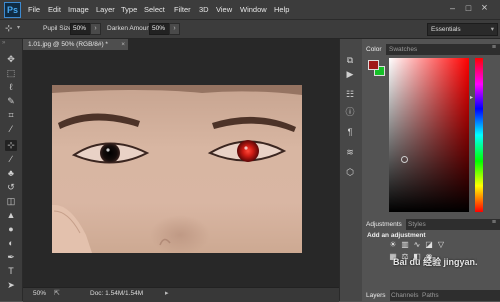  I want to click on doc-size: Doc: 1.54M/1.54M, so click(117, 293).